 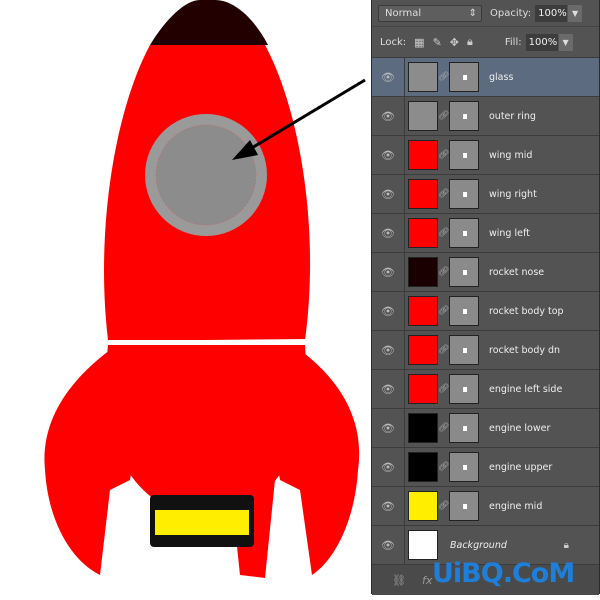 What do you see at coordinates (565, 42) in the screenshot?
I see `fill-dropdown-icon: ▼` at bounding box center [565, 42].